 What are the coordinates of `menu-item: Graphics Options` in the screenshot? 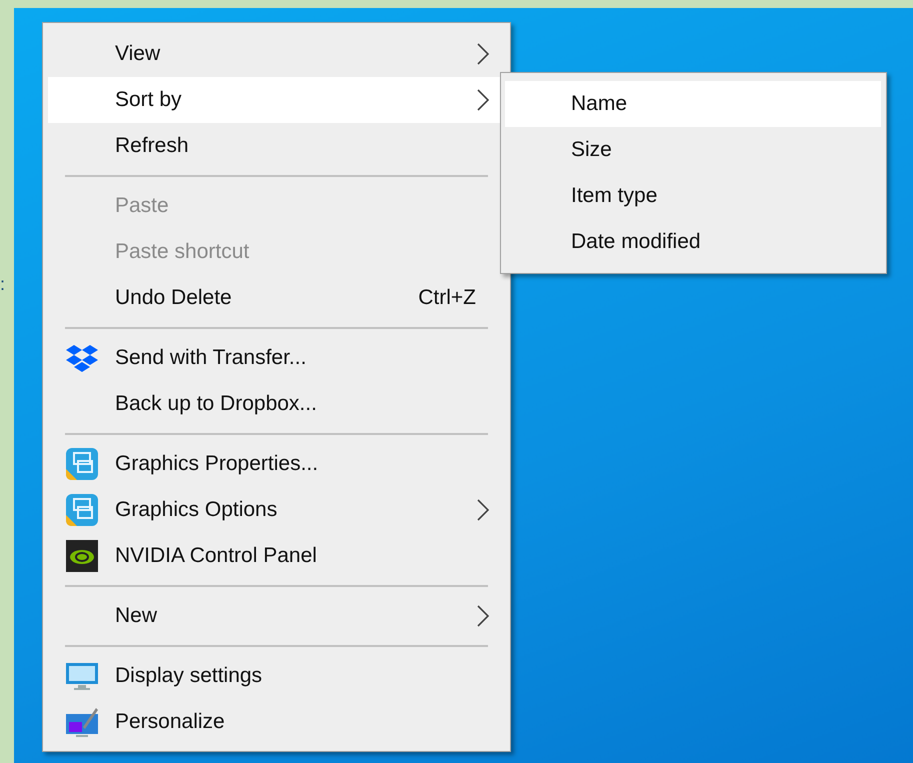 It's located at (275, 510).